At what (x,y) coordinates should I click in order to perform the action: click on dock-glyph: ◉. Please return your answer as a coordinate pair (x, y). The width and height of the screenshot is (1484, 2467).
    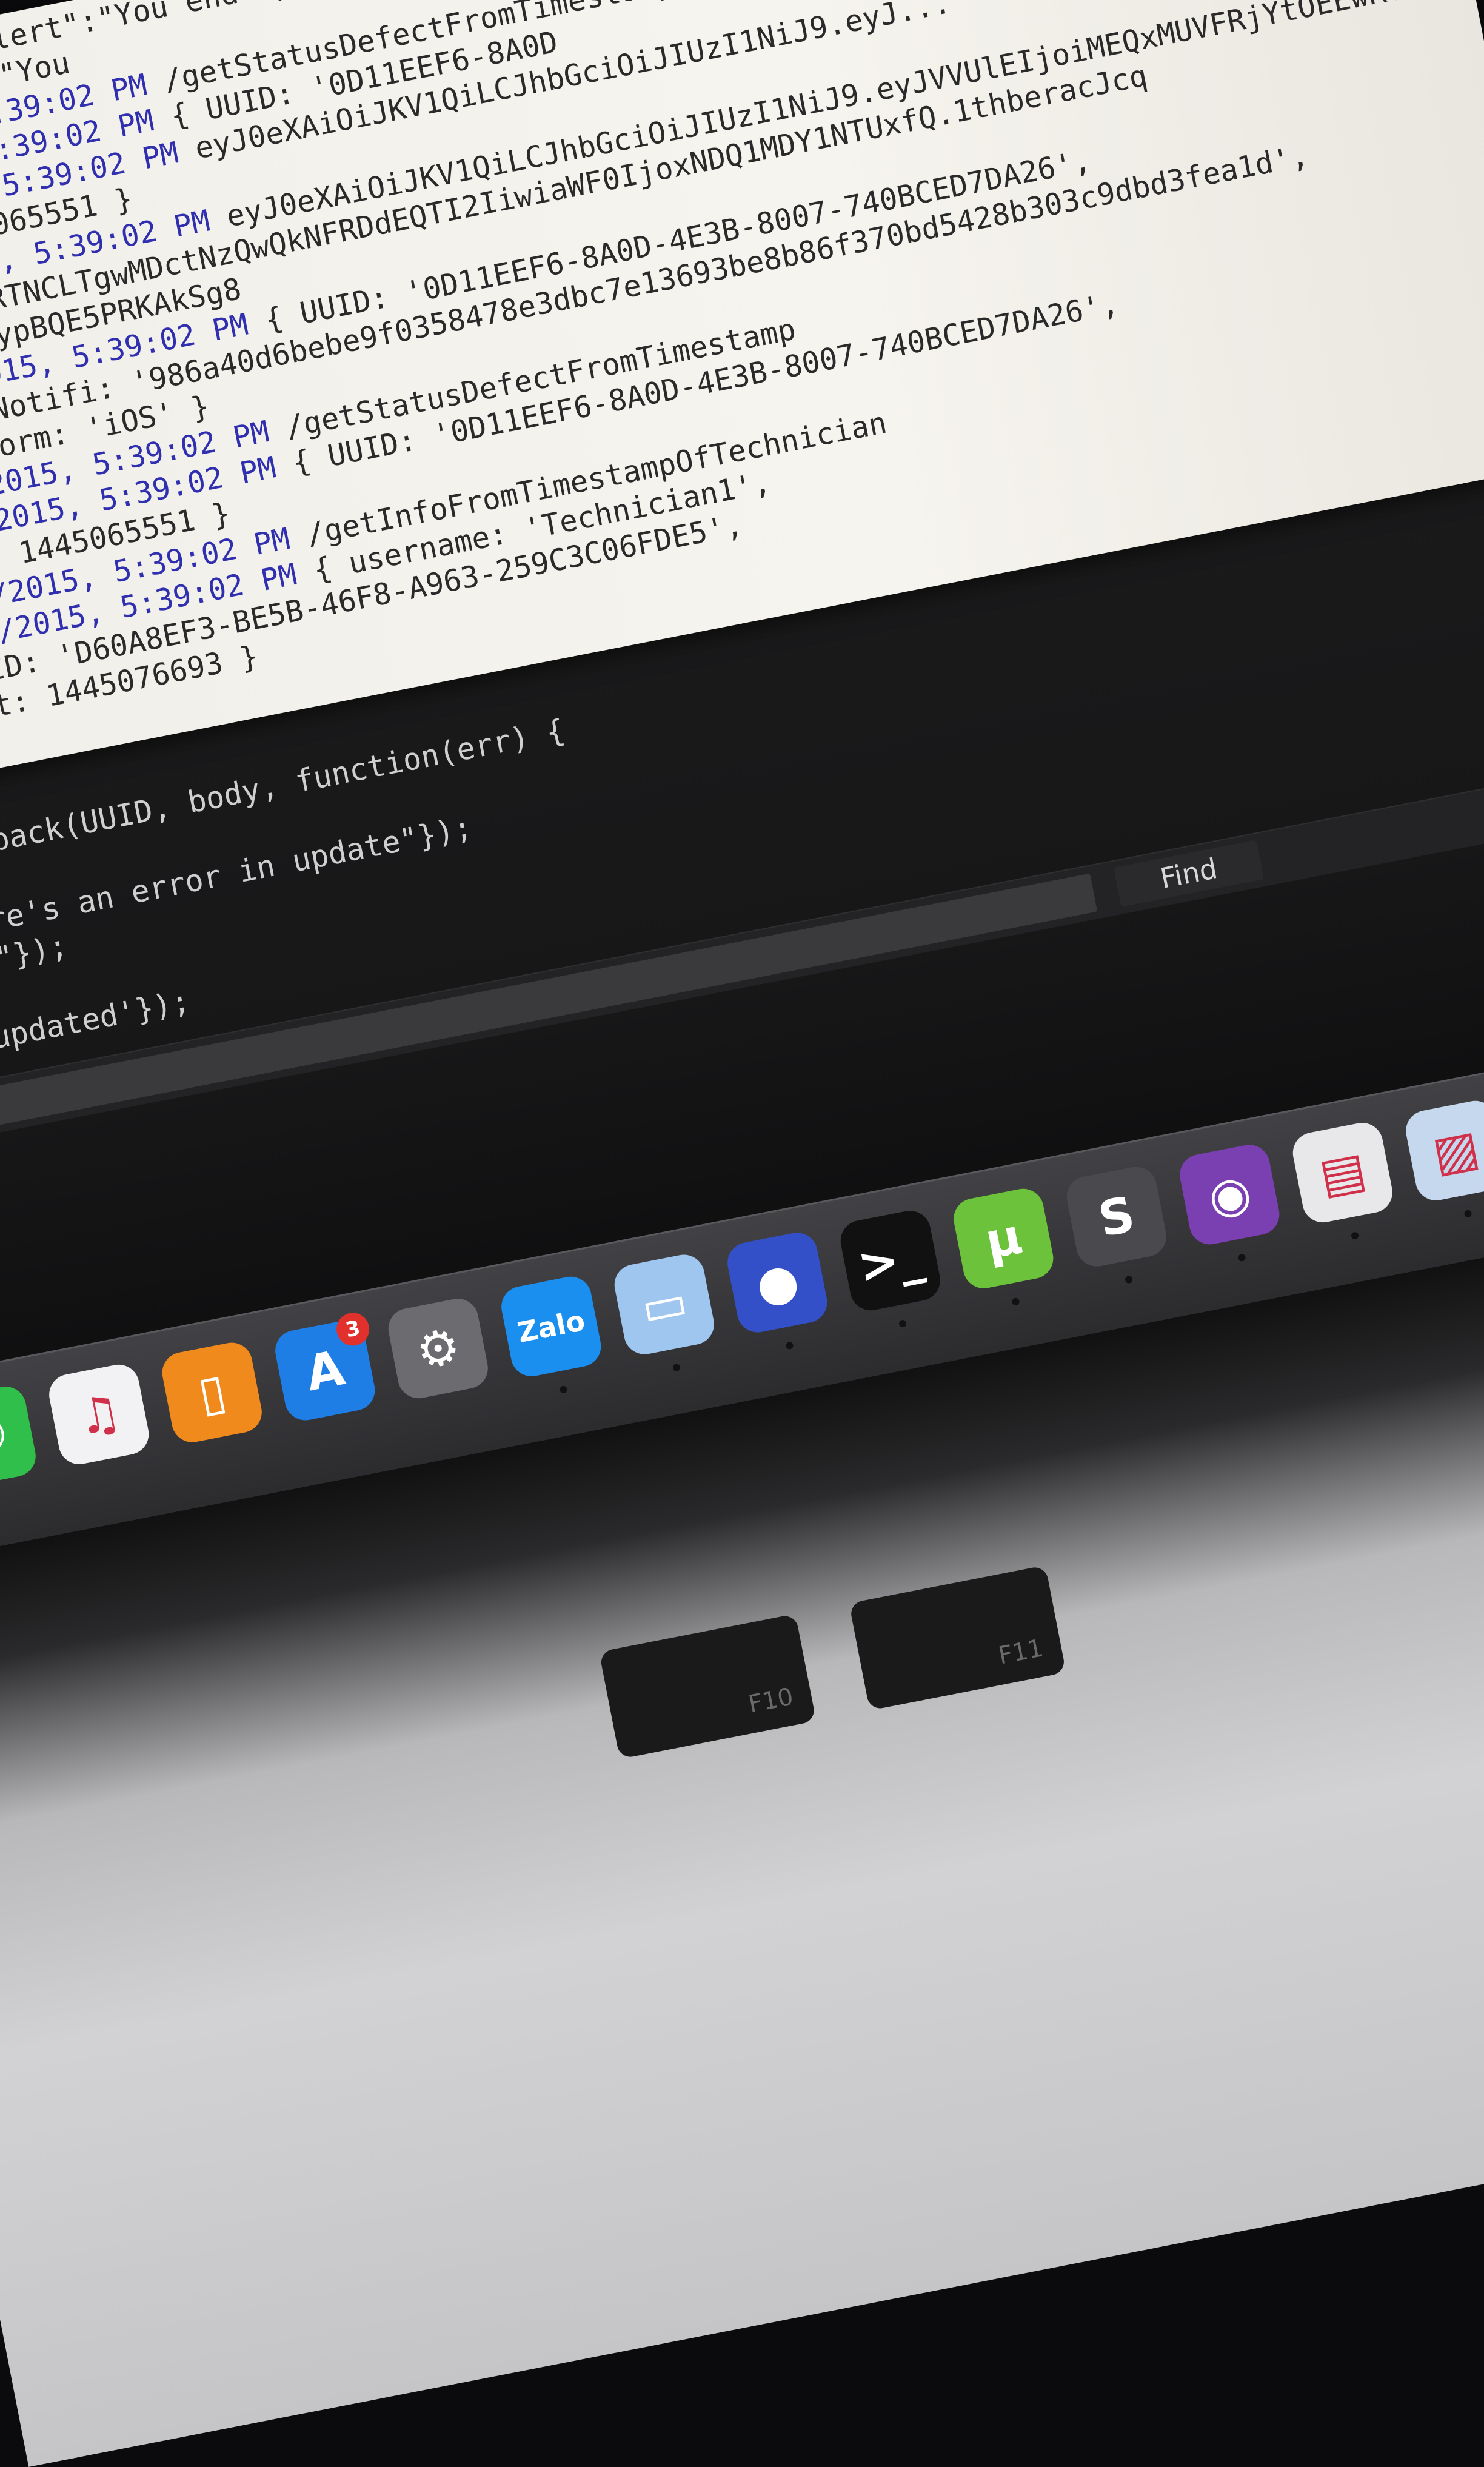
    Looking at the image, I should click on (1229, 1195).